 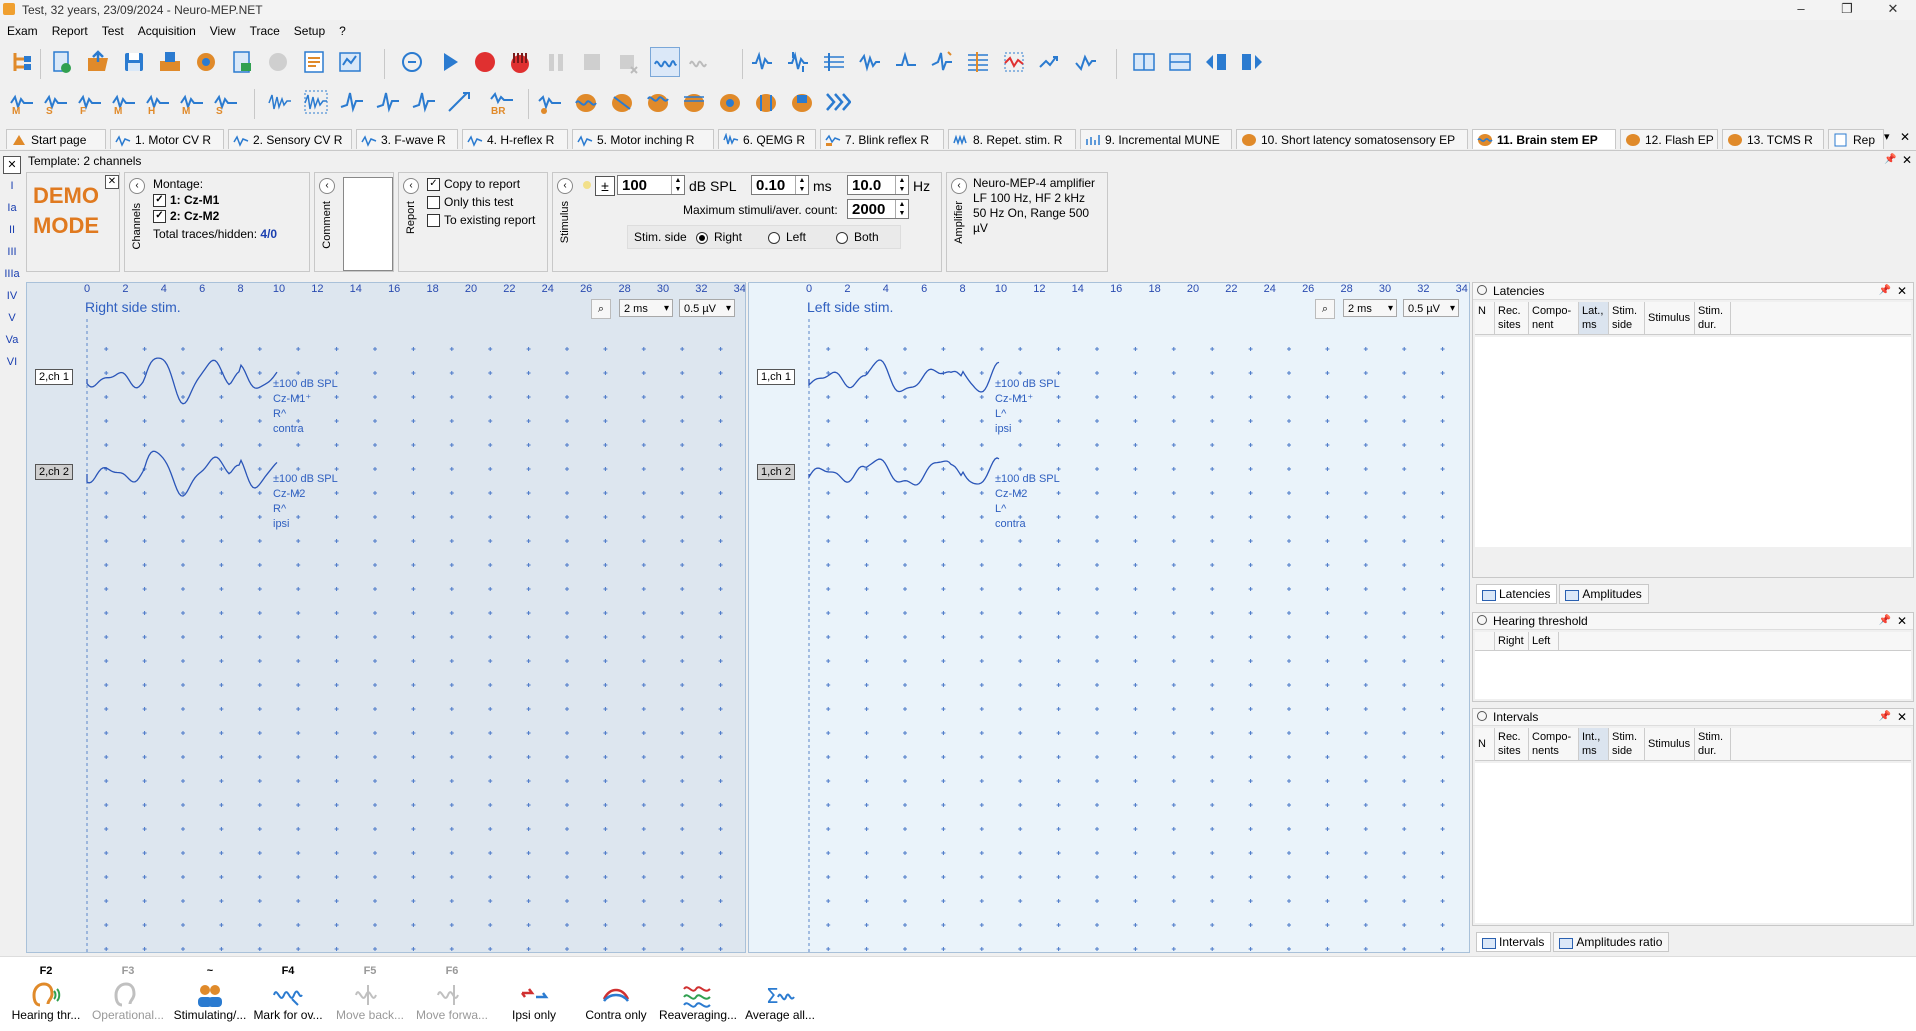 What do you see at coordinates (12, 191) in the screenshot?
I see `marker-i: I` at bounding box center [12, 191].